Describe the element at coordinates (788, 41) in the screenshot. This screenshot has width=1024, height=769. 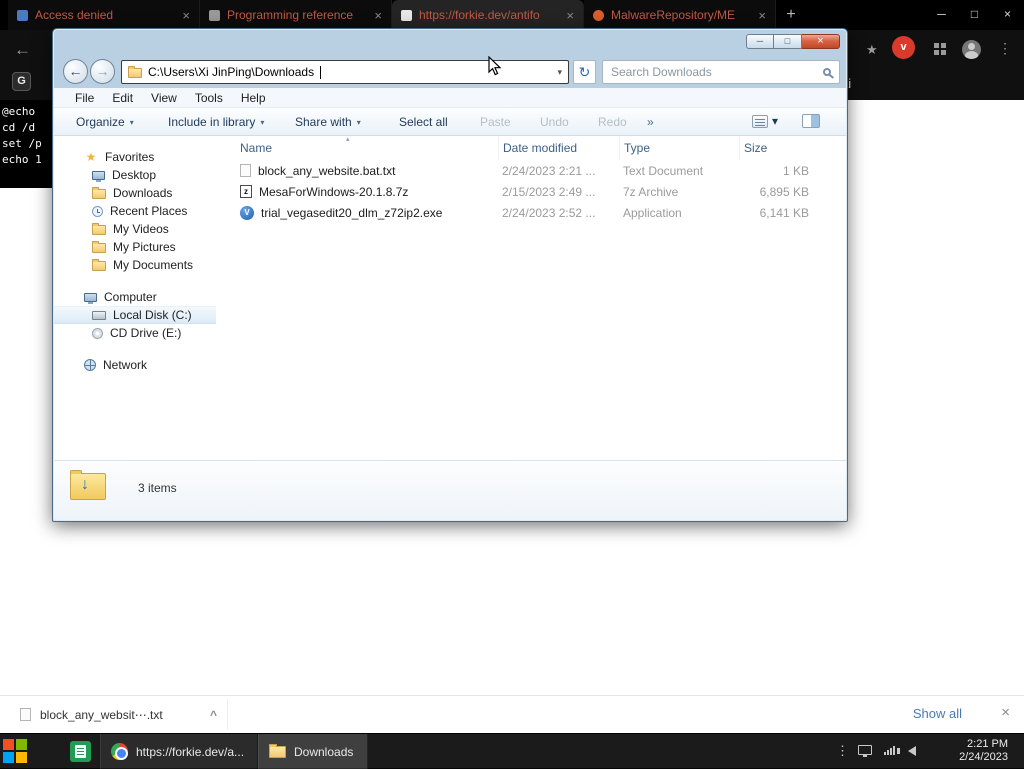
I see `explorer-maximize-button: □` at that location.